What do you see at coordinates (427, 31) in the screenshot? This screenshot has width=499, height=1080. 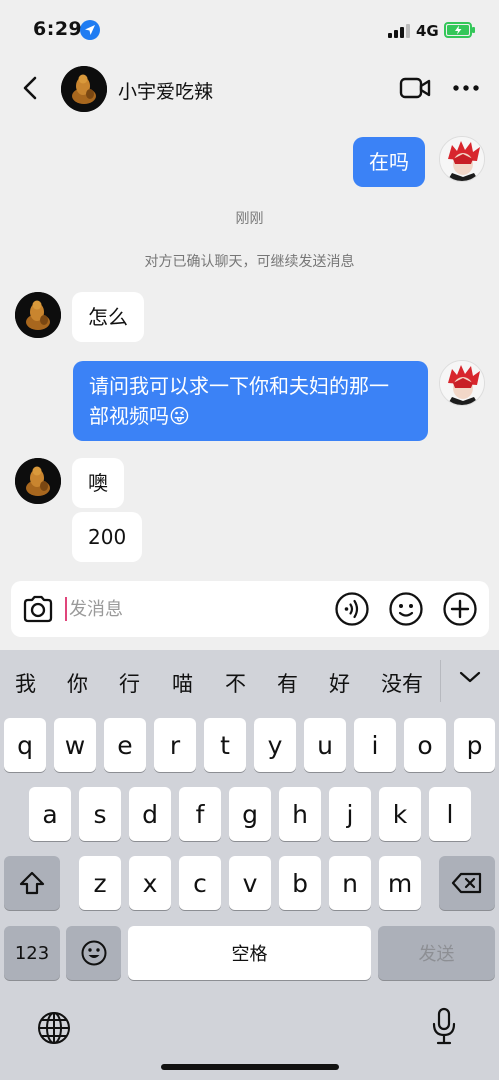 I see `network-type: 4G` at bounding box center [427, 31].